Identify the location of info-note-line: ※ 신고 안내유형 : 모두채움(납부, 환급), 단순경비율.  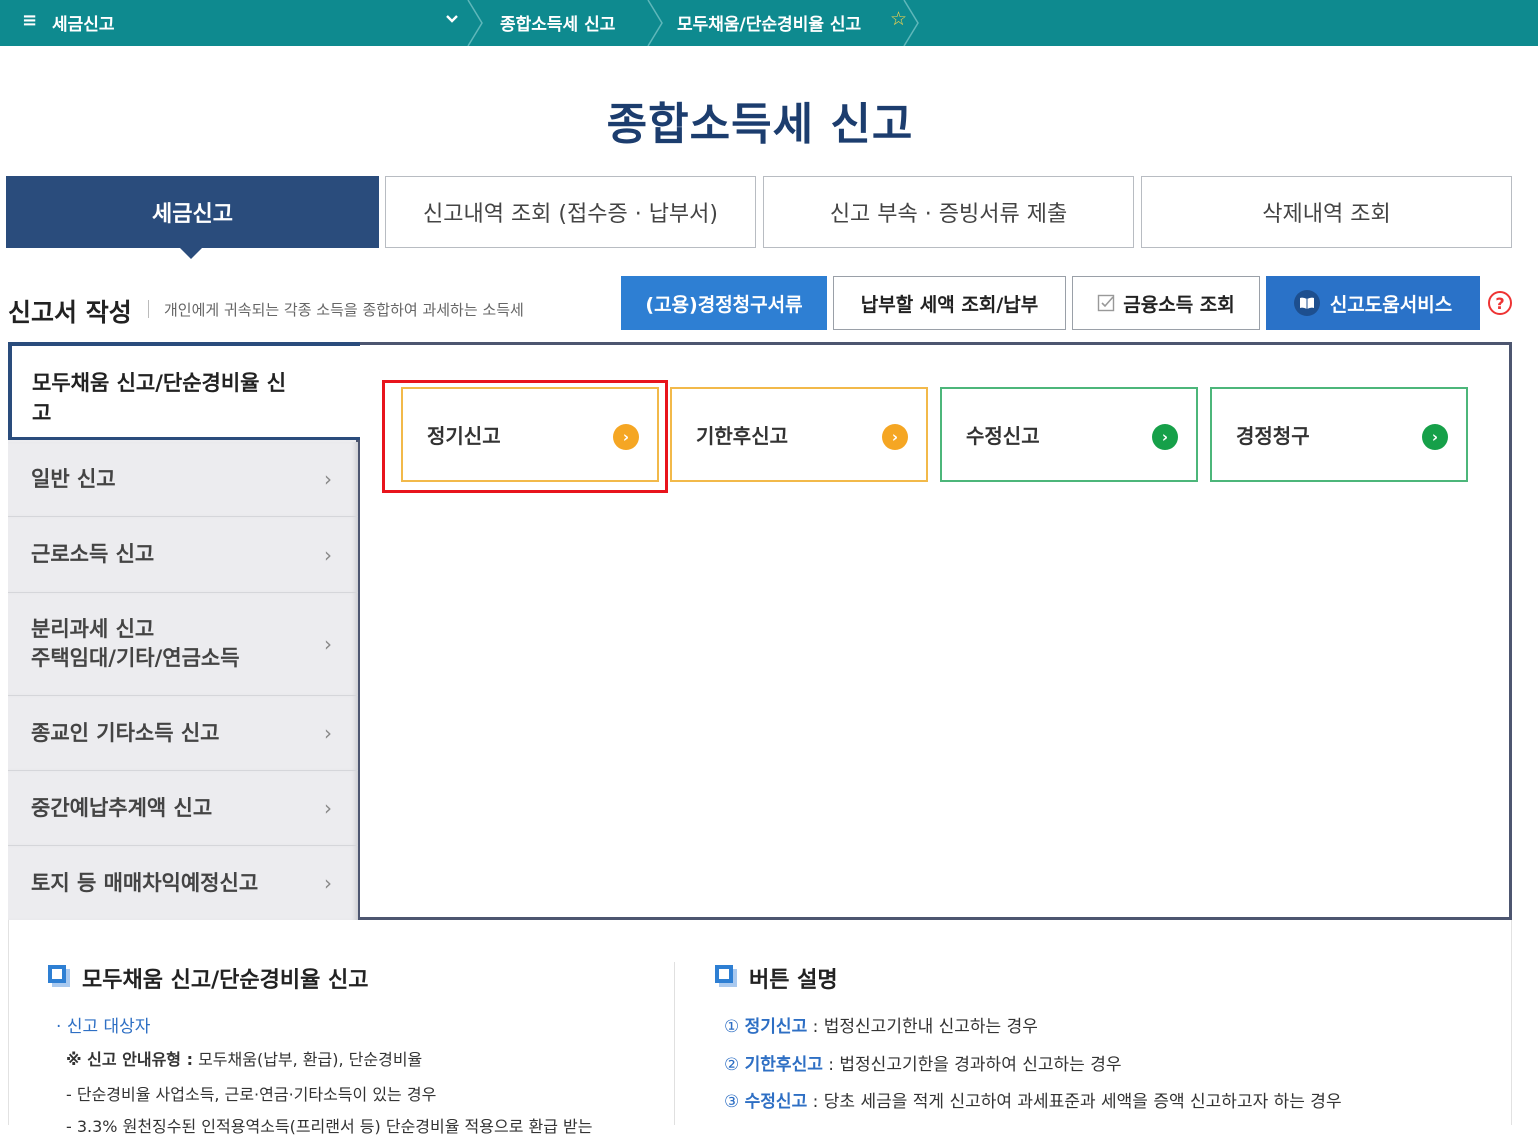
(244, 1058).